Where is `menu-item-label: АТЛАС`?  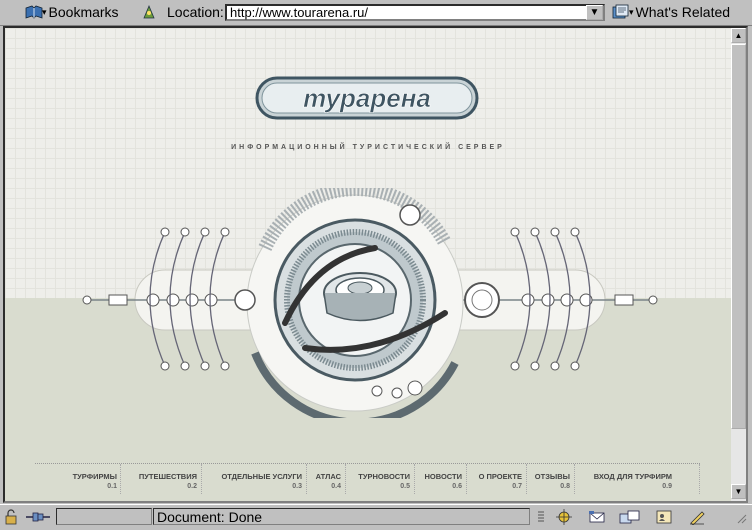
menu-item-label: АТЛАС is located at coordinates (328, 476).